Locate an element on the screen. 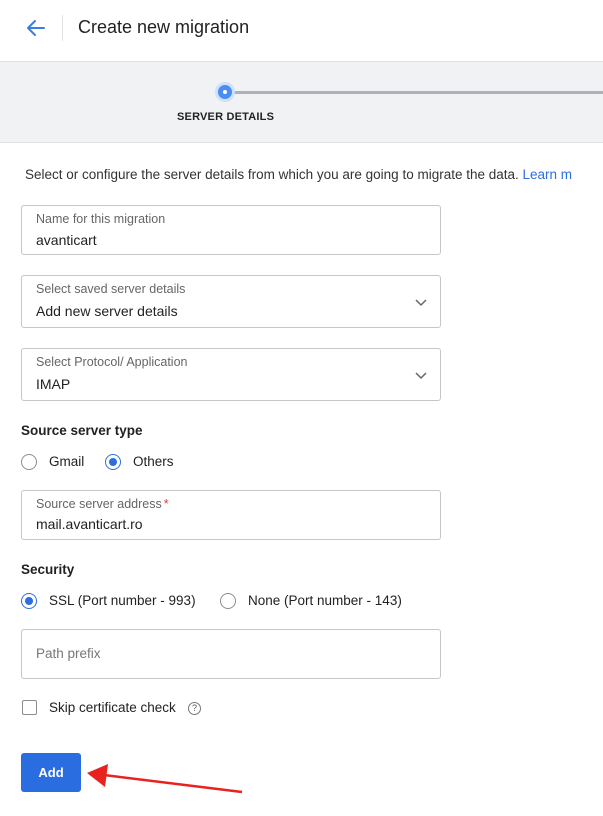 The image size is (603, 816). protocol-label: Select Protocol/ Application is located at coordinates (112, 362).